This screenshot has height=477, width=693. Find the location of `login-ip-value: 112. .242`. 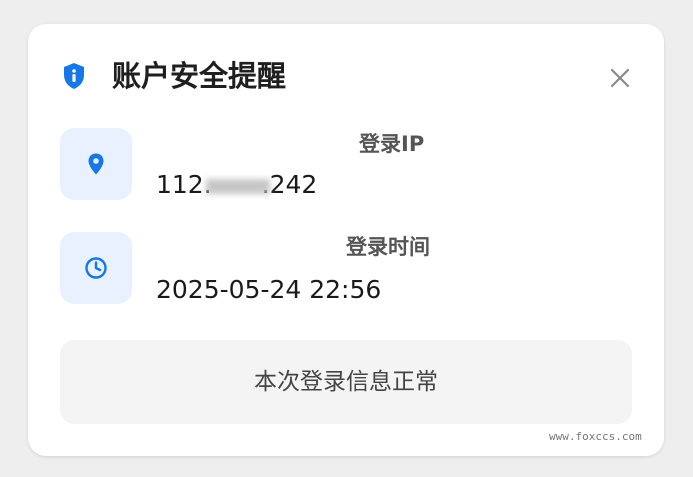

login-ip-value: 112. .242 is located at coordinates (236, 184).